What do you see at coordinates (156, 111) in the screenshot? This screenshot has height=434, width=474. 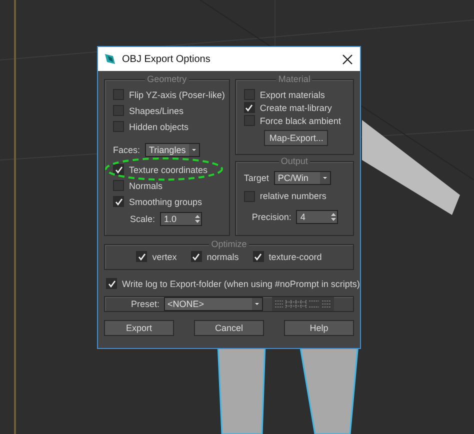 I see `checkbox-label: Shapes/Lines` at bounding box center [156, 111].